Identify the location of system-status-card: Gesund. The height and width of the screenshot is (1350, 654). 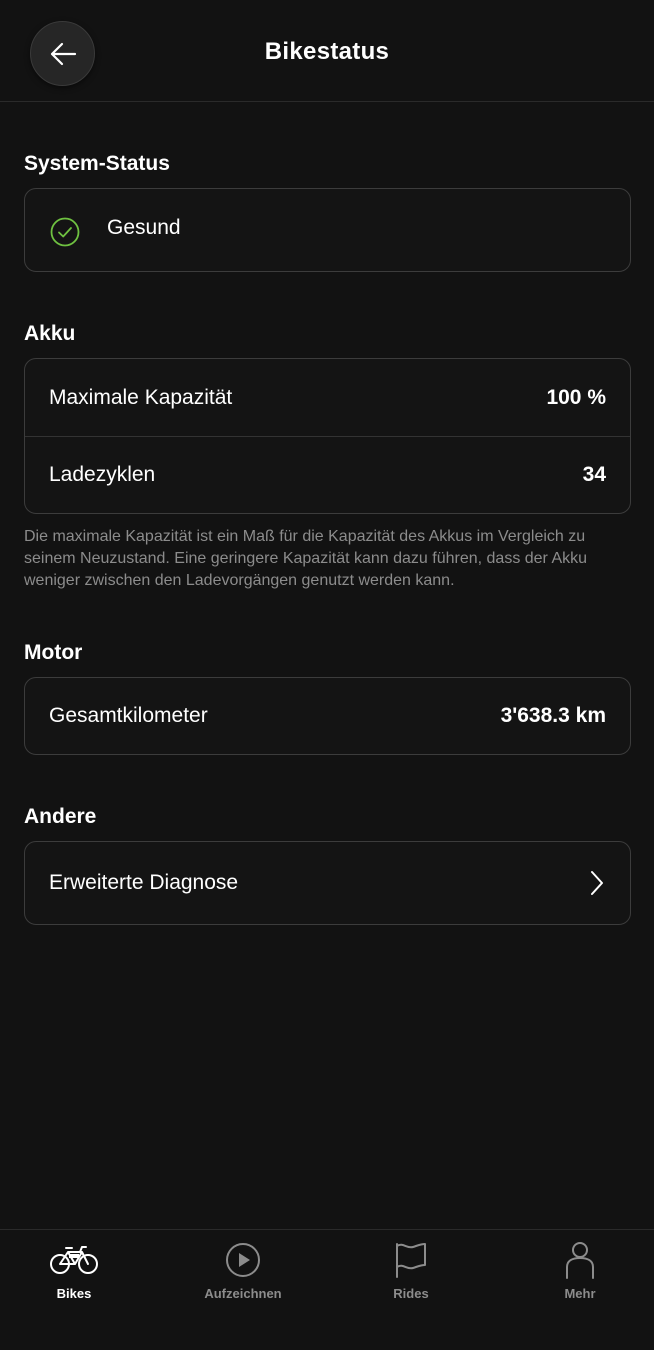
(327, 230).